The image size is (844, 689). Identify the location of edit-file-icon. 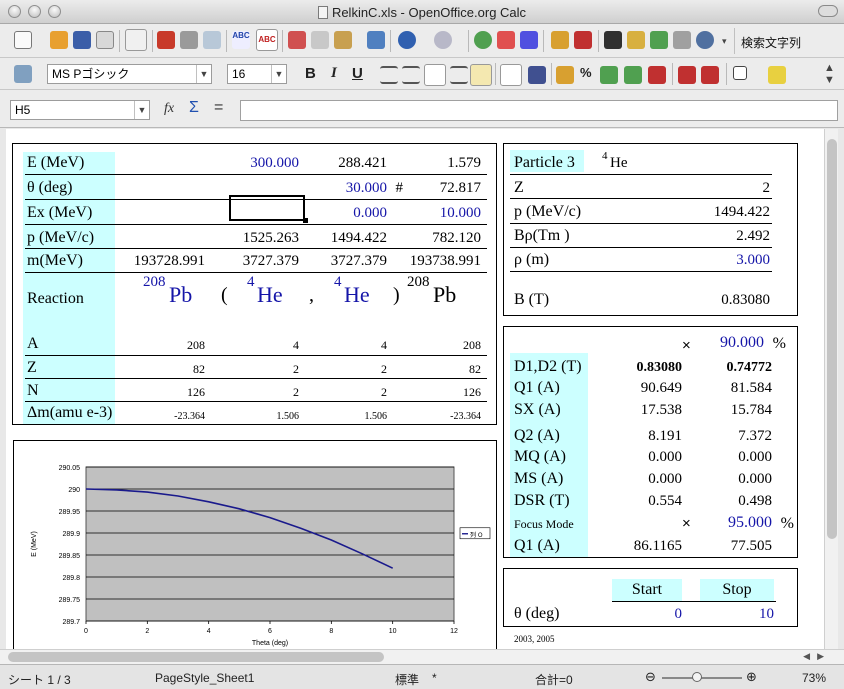
(136, 40).